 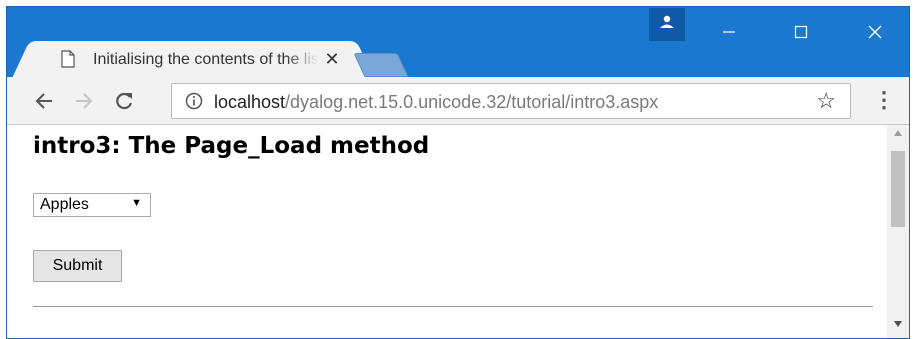 I want to click on scroll-up-icon, so click(x=898, y=133).